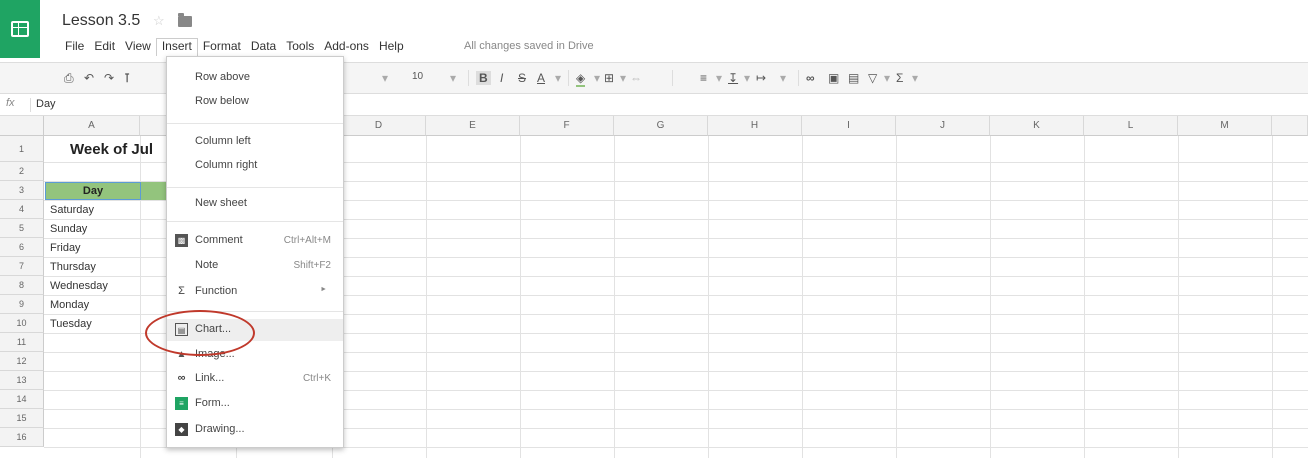  I want to click on title-cell: Week of Jul, so click(111, 149).